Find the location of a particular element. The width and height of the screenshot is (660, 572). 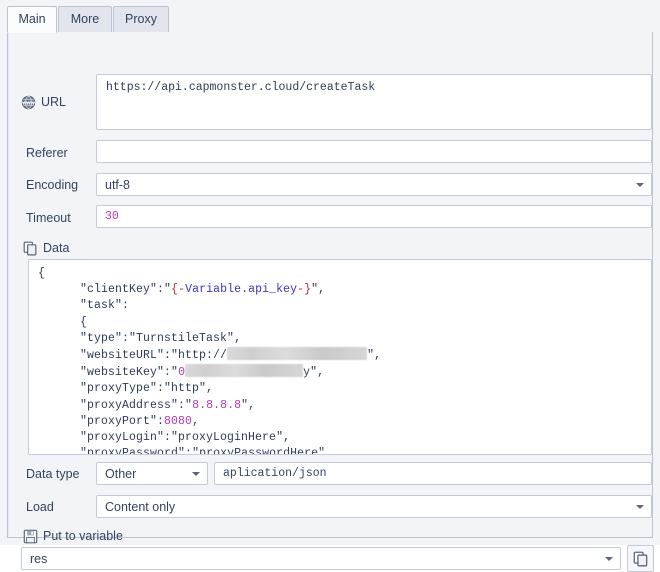

url-label: www URL is located at coordinates (43, 102).